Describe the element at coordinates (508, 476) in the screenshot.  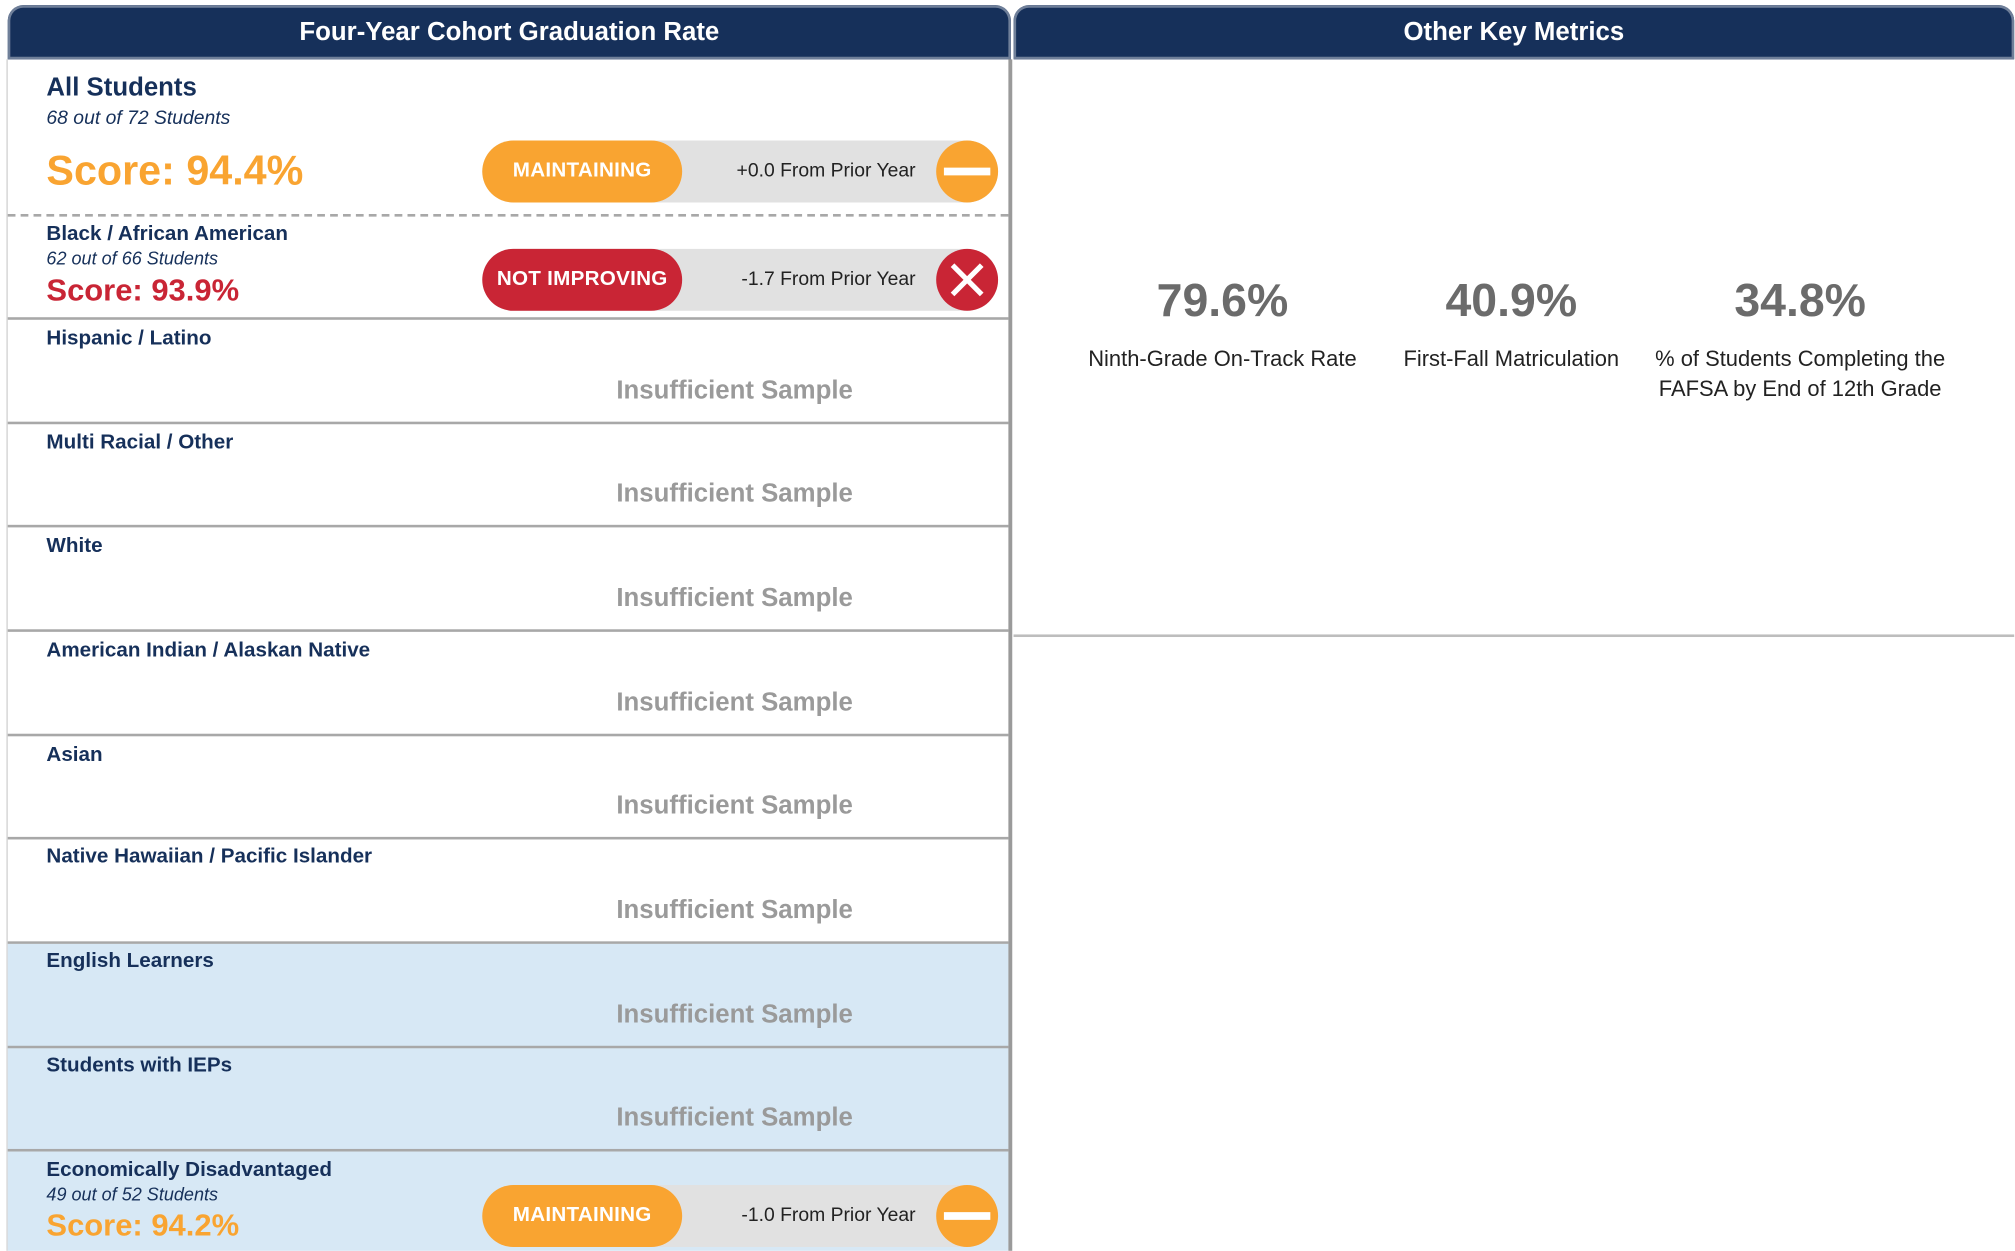
I see `group-row-multi-racial-other: Multi Racial / Other Insufficient Sample` at that location.